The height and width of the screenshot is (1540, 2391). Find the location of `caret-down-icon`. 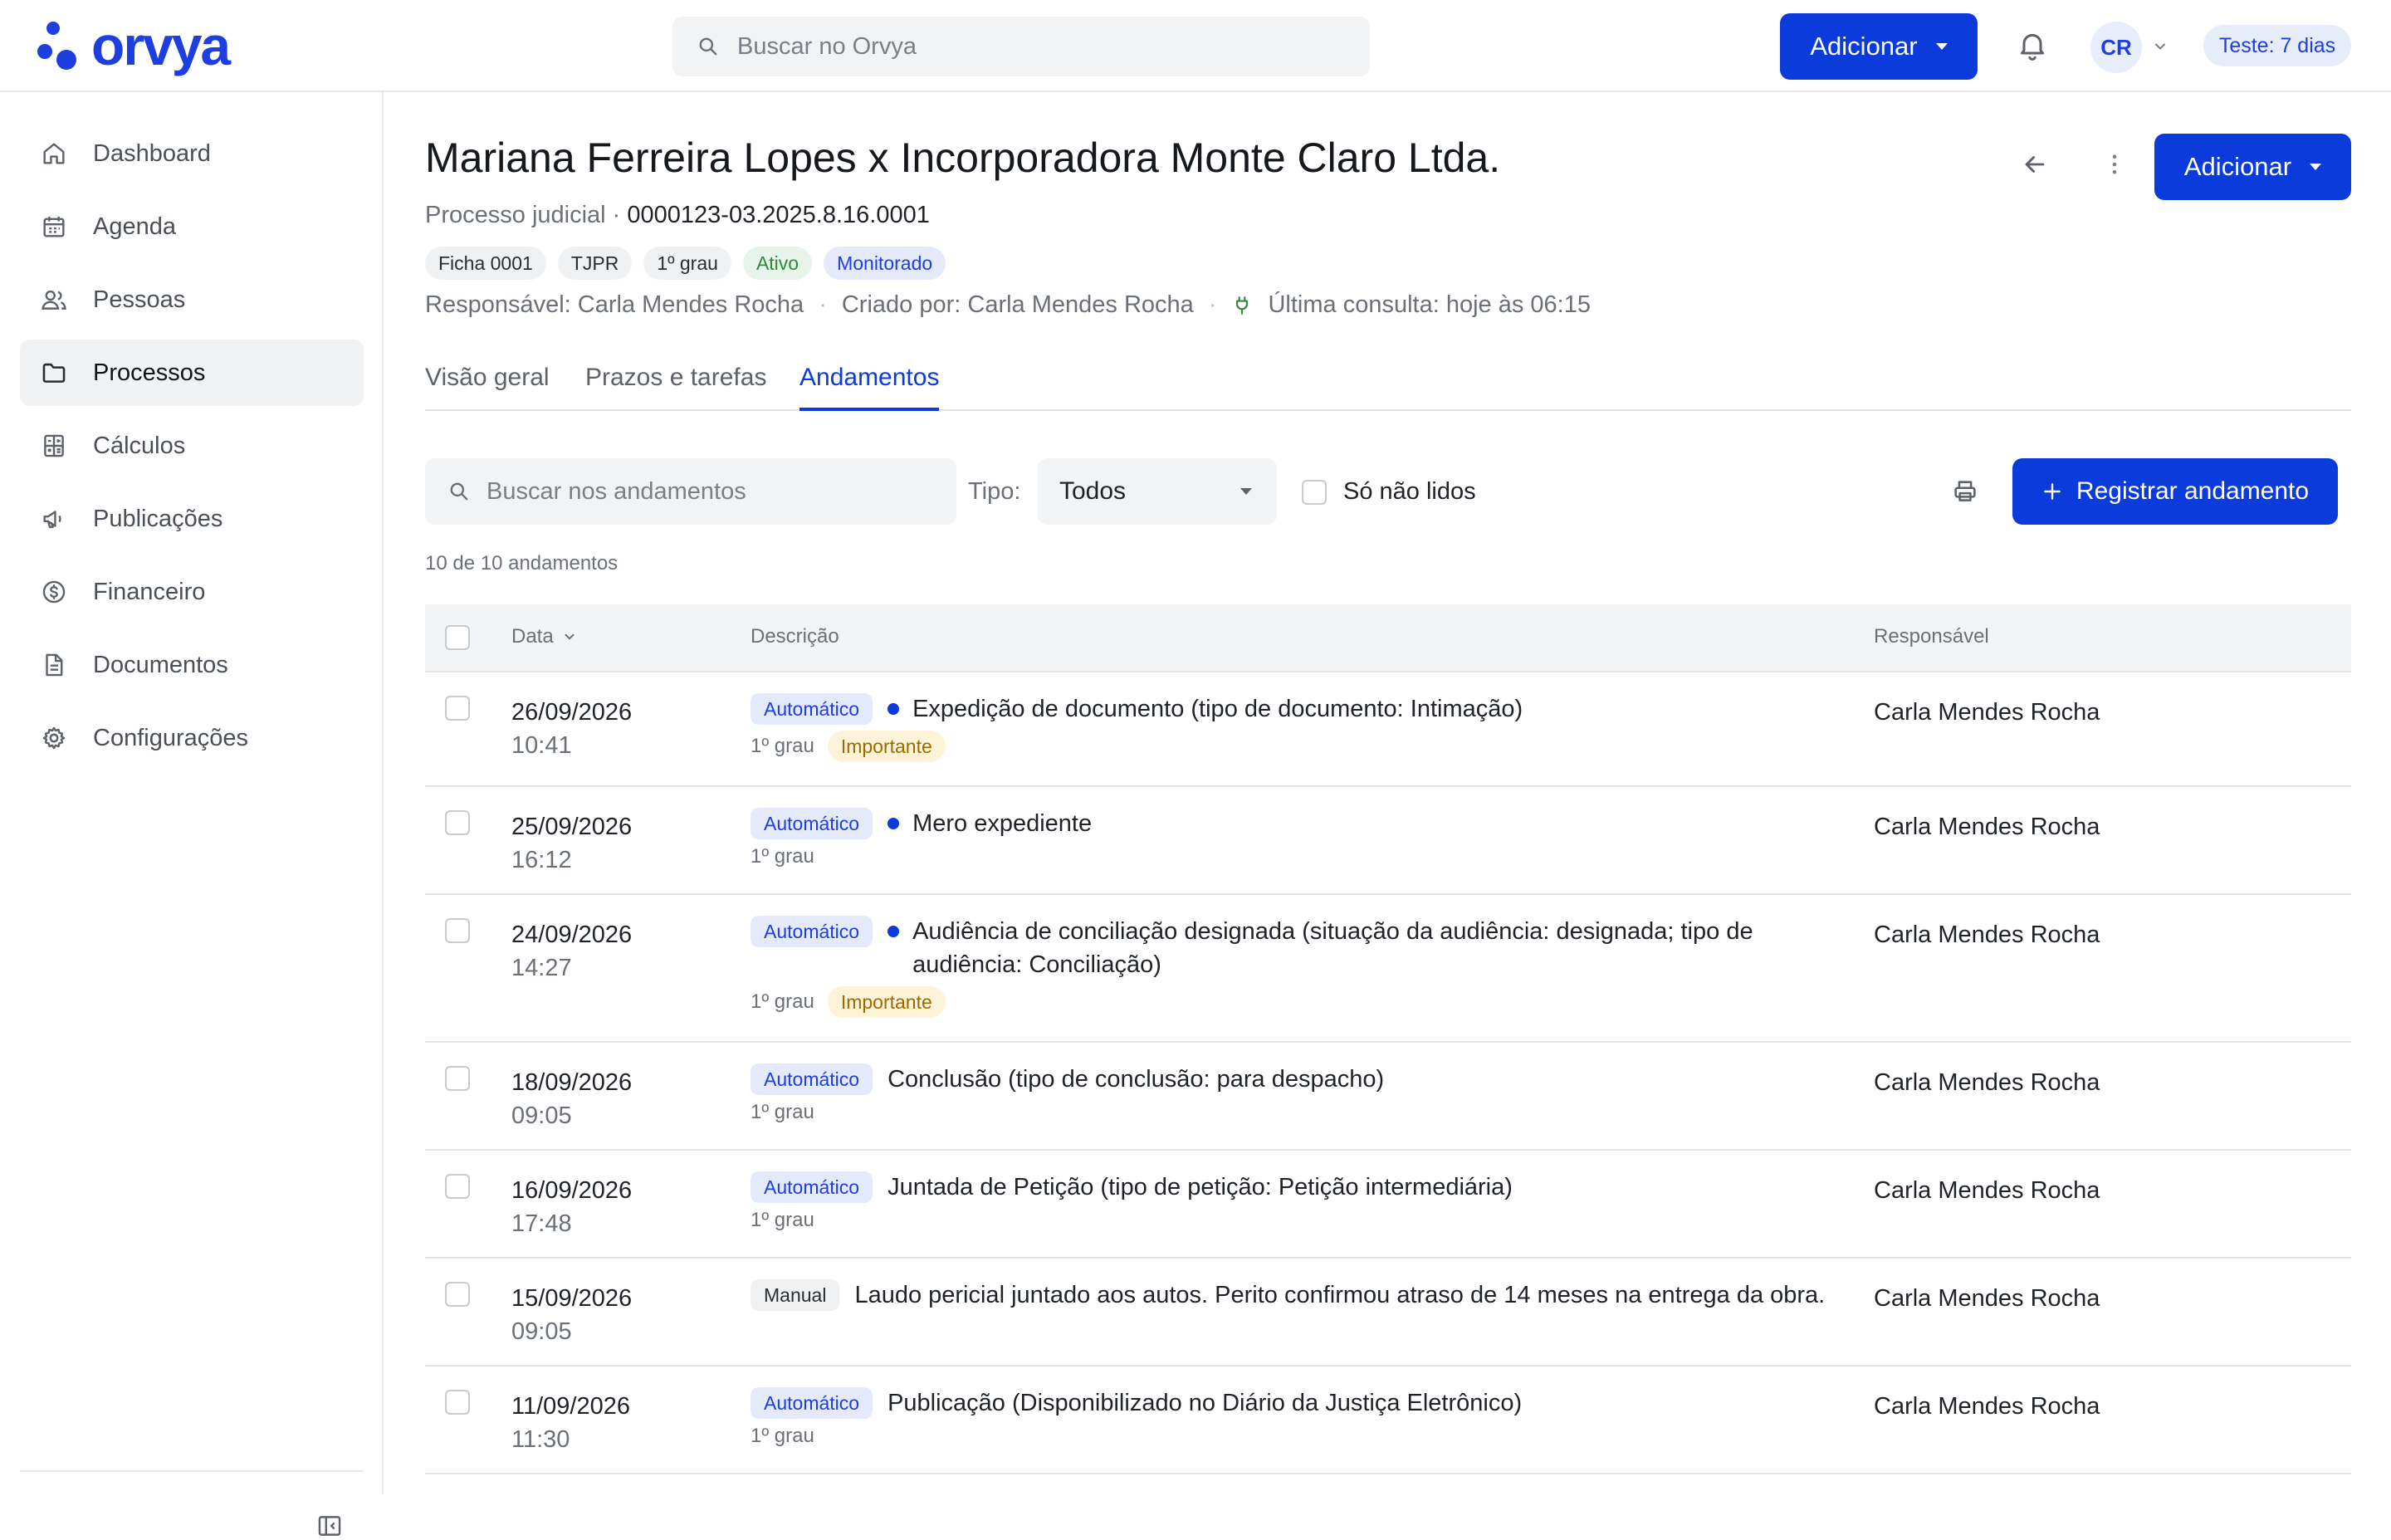

caret-down-icon is located at coordinates (1246, 491).